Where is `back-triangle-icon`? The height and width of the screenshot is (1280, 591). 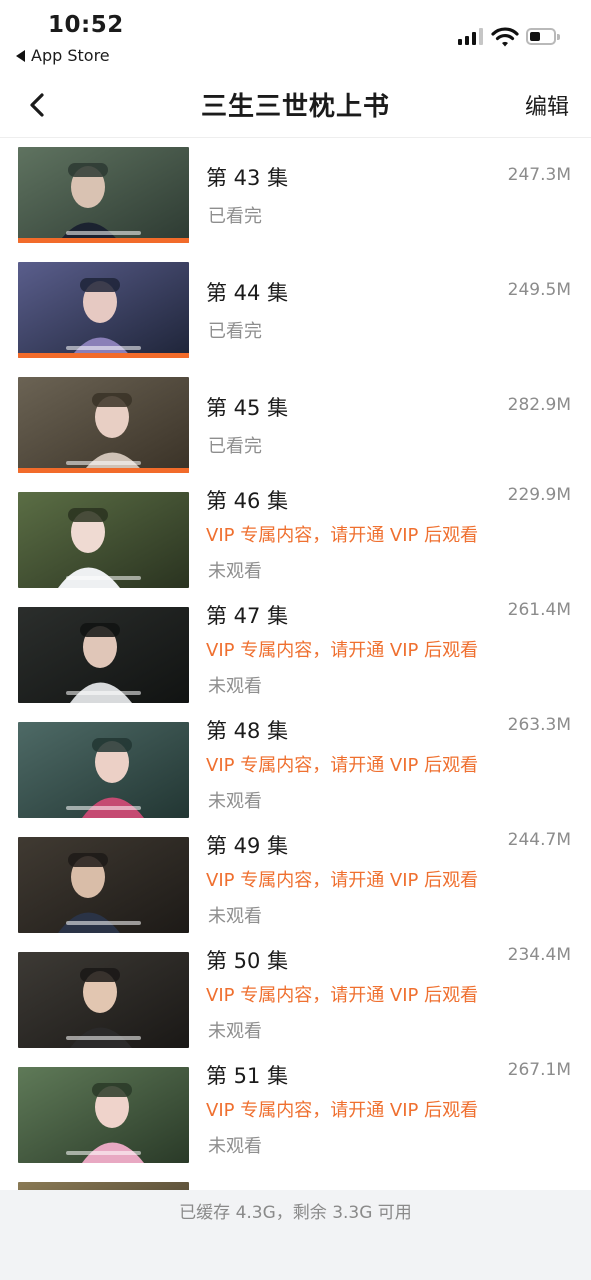 back-triangle-icon is located at coordinates (20, 55).